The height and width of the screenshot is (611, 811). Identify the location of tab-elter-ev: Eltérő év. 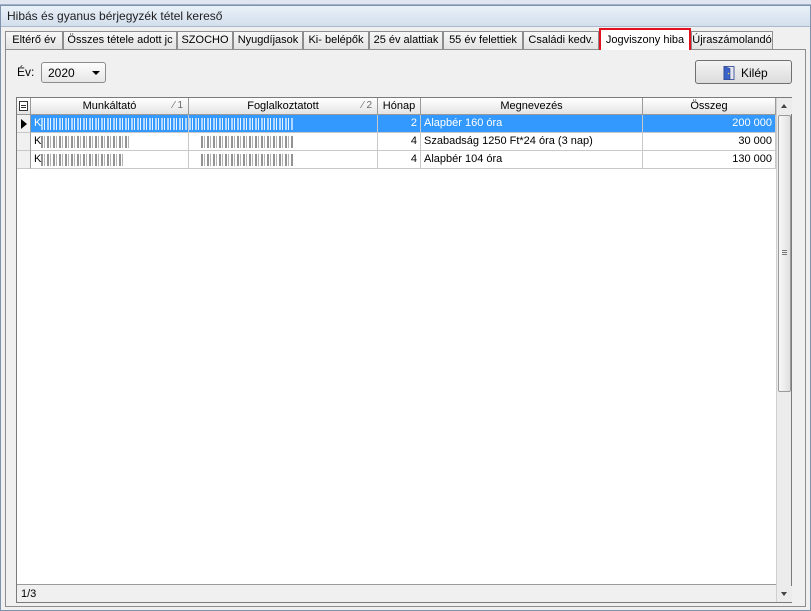
(34, 40).